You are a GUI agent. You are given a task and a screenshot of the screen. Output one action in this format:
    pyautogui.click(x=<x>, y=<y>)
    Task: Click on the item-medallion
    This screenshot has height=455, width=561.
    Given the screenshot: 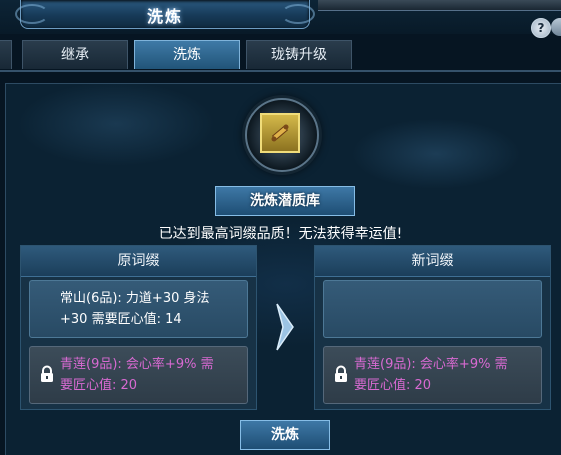 What is the action you would take?
    pyautogui.click(x=282, y=135)
    